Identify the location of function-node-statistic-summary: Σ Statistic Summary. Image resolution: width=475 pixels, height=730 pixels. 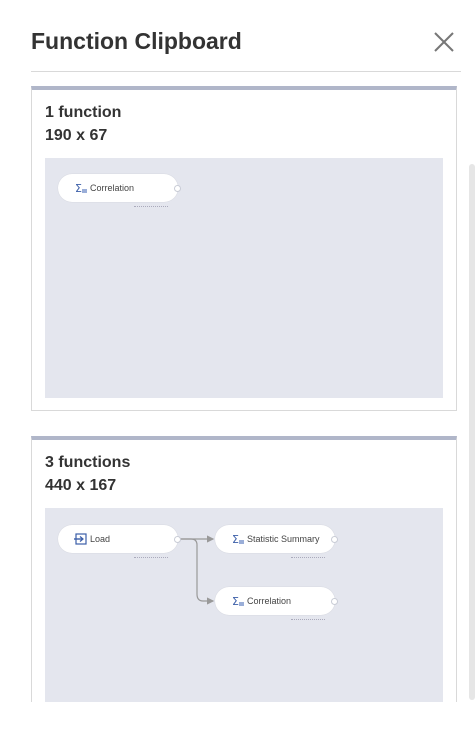
(276, 541).